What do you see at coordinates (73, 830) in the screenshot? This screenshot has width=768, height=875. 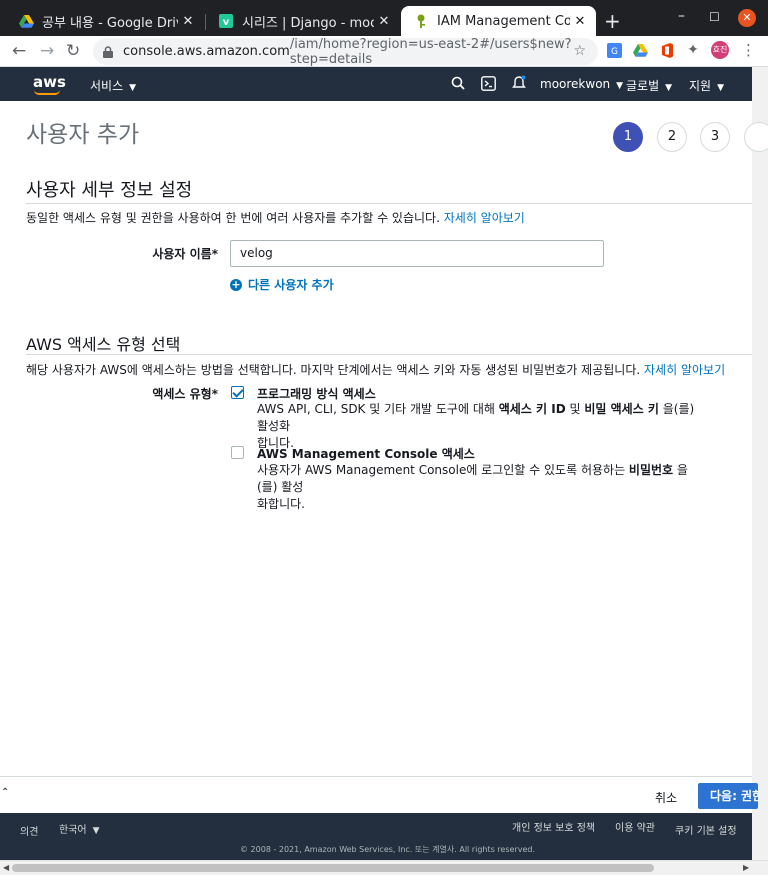 I see `language-label: 한국어` at bounding box center [73, 830].